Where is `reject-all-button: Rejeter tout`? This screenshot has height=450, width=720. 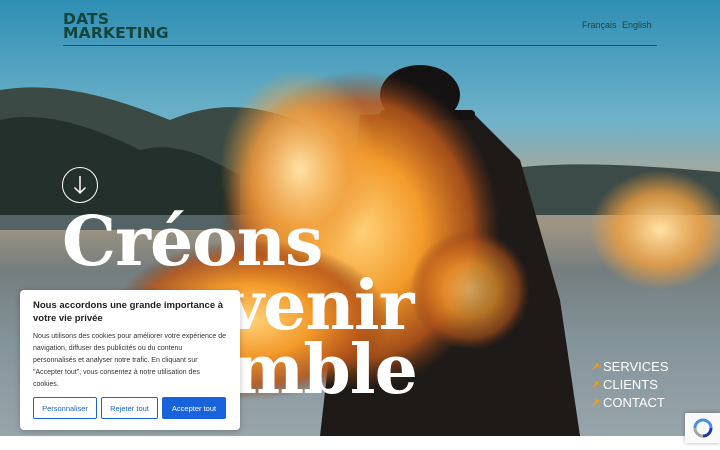 reject-all-button: Rejeter tout is located at coordinates (129, 408).